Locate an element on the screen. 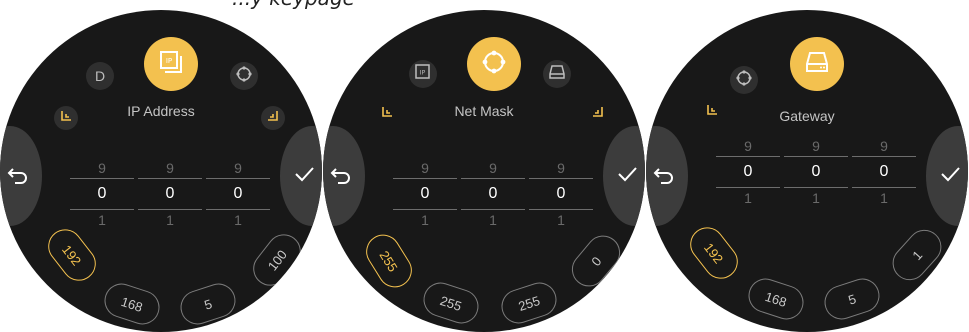 Image resolution: width=969 pixels, height=332 pixels. tab-d-label: D is located at coordinates (100, 76).